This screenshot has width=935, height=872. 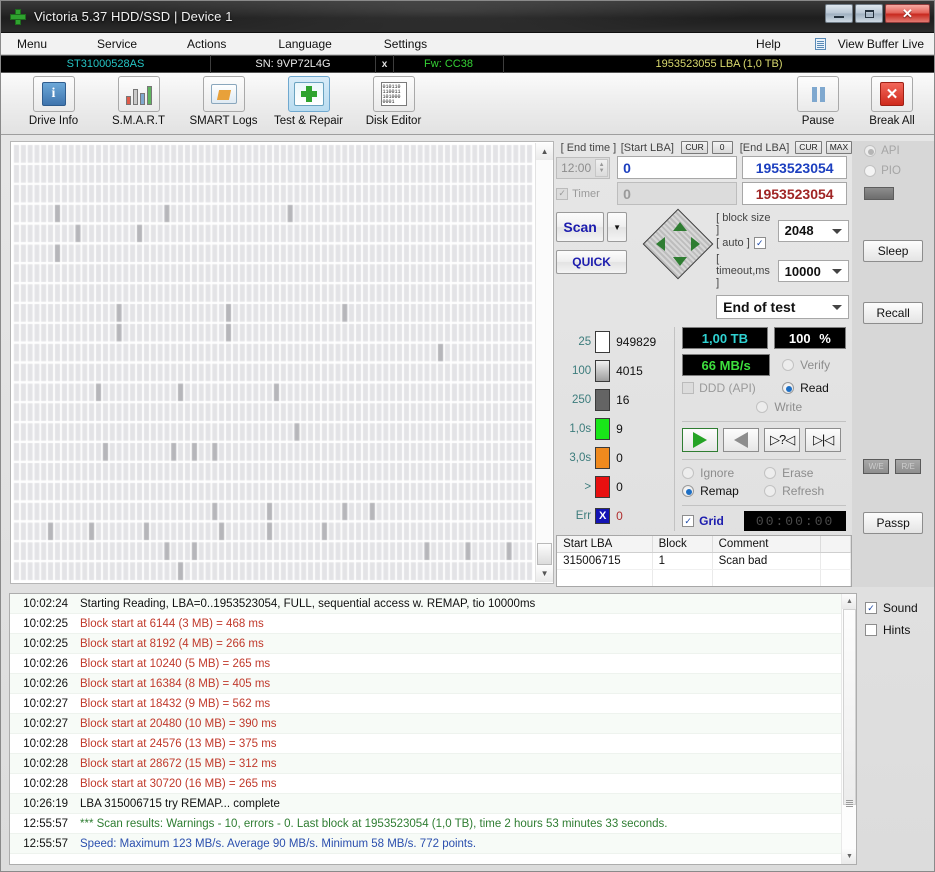 What do you see at coordinates (678, 244) in the screenshot?
I see `navigation-diamond` at bounding box center [678, 244].